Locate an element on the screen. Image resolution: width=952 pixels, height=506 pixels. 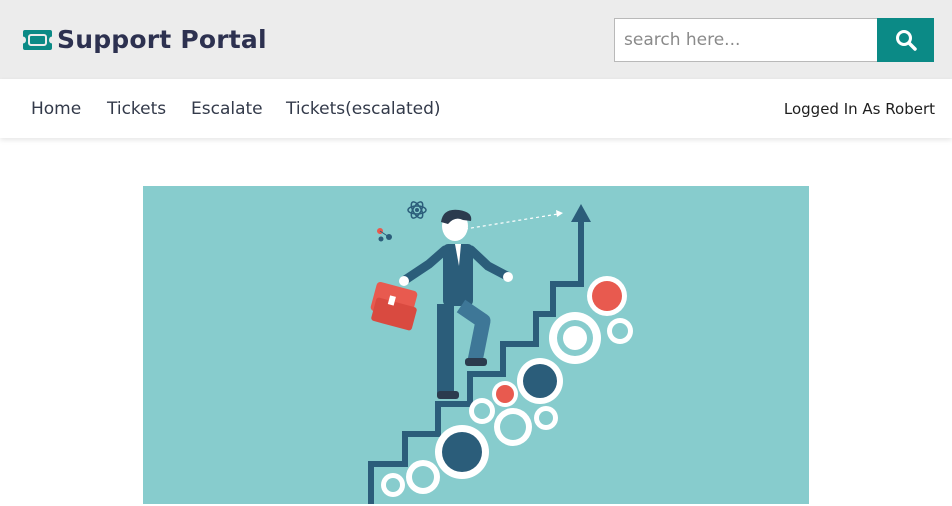
search-icon is located at coordinates (906, 40).